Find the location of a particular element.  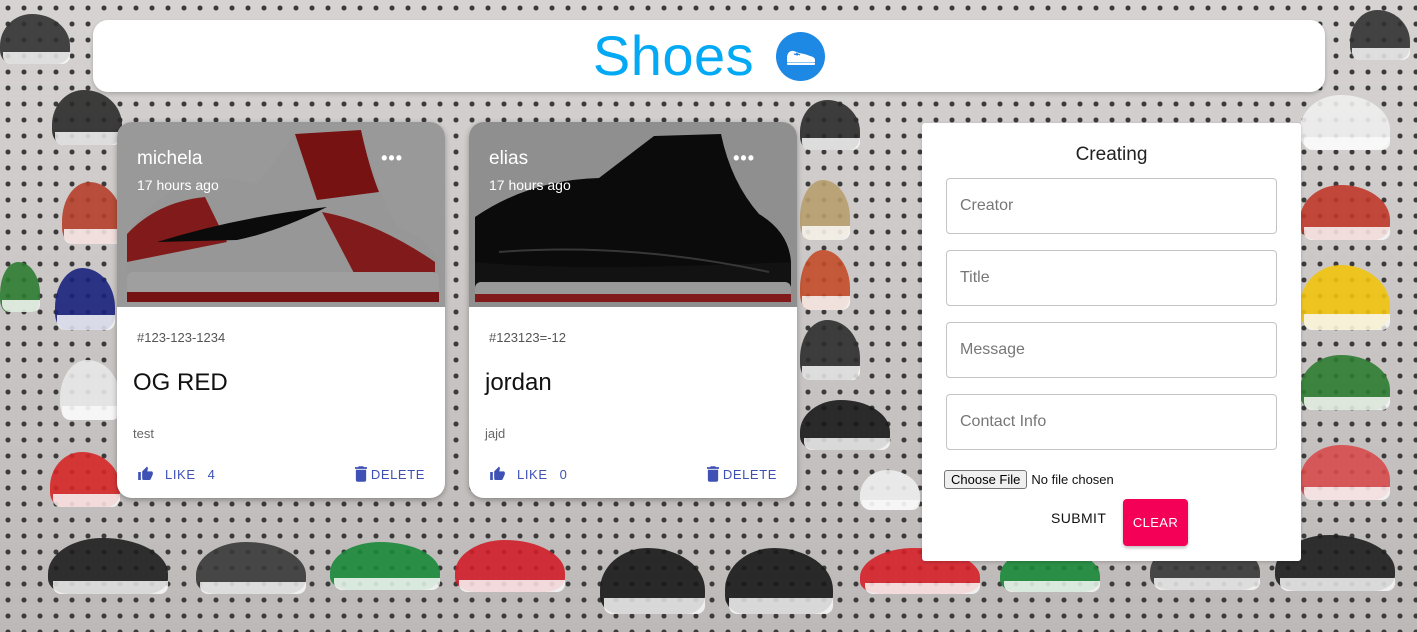

like-count: 4 is located at coordinates (211, 474).